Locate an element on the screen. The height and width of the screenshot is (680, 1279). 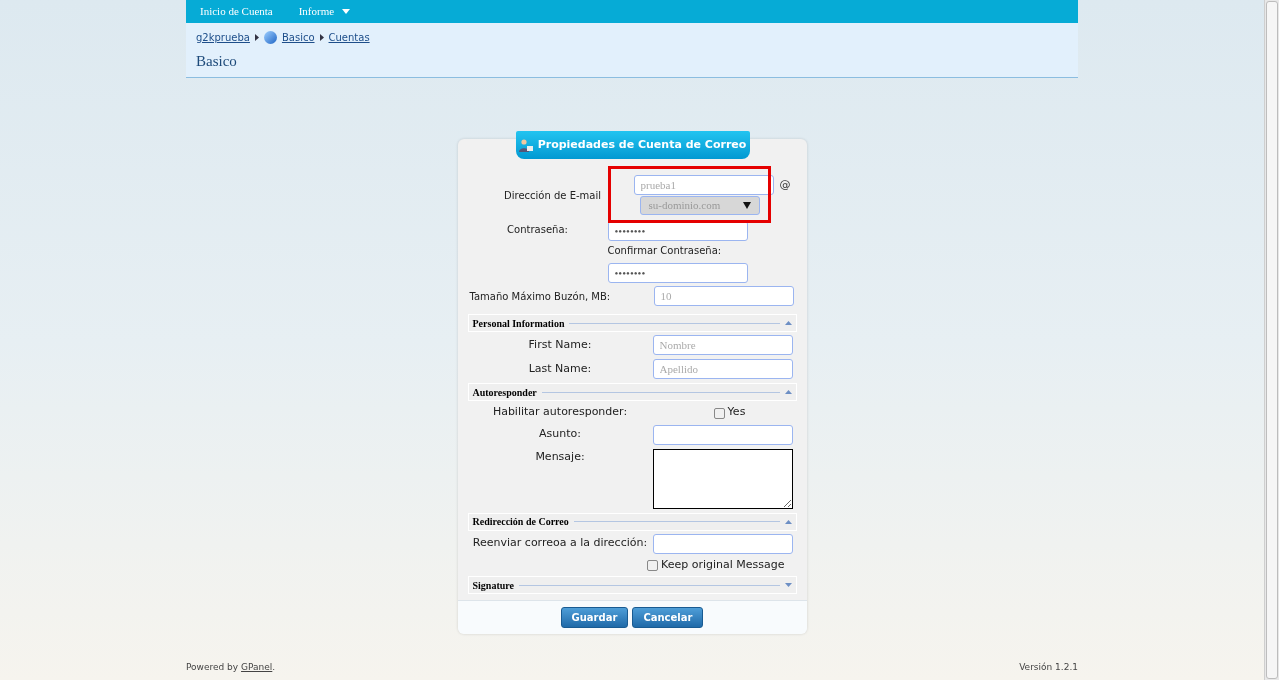
section-header: Autoresponder is located at coordinates (632, 392).